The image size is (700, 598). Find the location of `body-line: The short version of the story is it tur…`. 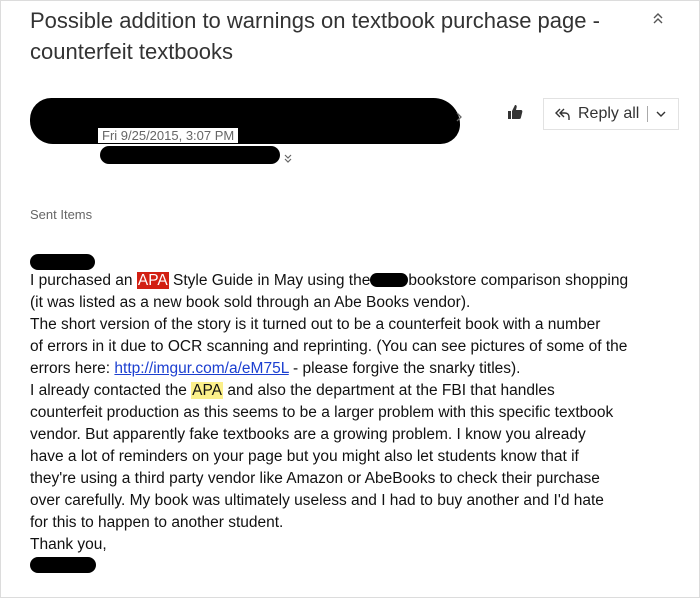

body-line: The short version of the story is it tur… is located at coordinates (315, 324).